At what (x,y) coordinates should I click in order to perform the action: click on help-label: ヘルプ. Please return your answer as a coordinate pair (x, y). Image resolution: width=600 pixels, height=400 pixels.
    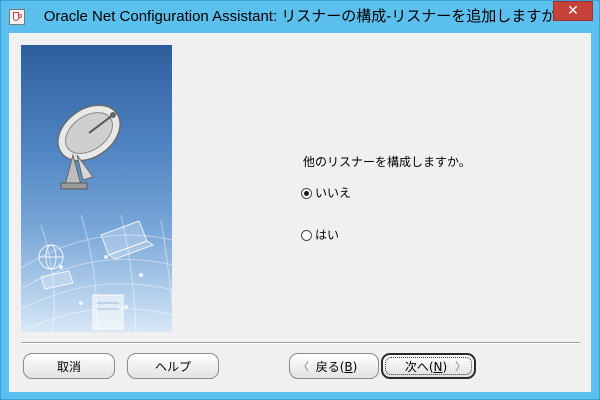
    Looking at the image, I should click on (172, 366).